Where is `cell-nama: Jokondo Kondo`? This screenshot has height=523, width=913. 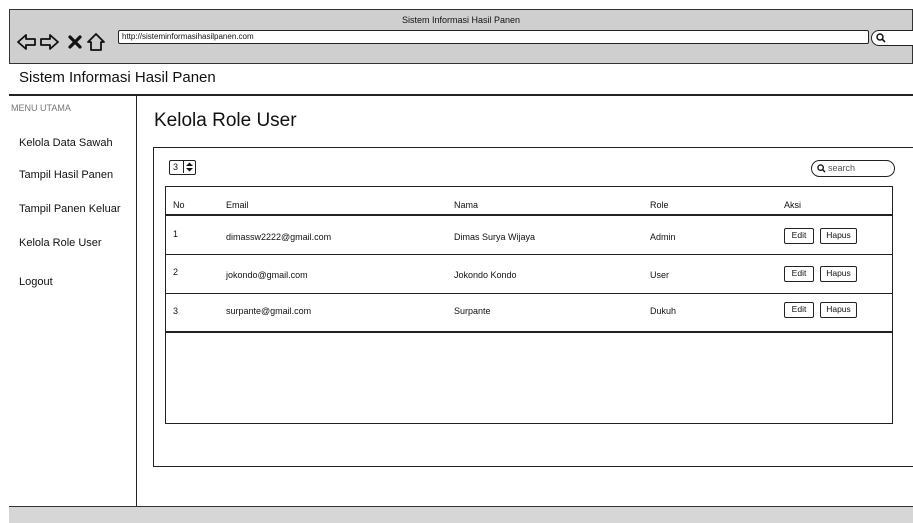 cell-nama: Jokondo Kondo is located at coordinates (485, 275).